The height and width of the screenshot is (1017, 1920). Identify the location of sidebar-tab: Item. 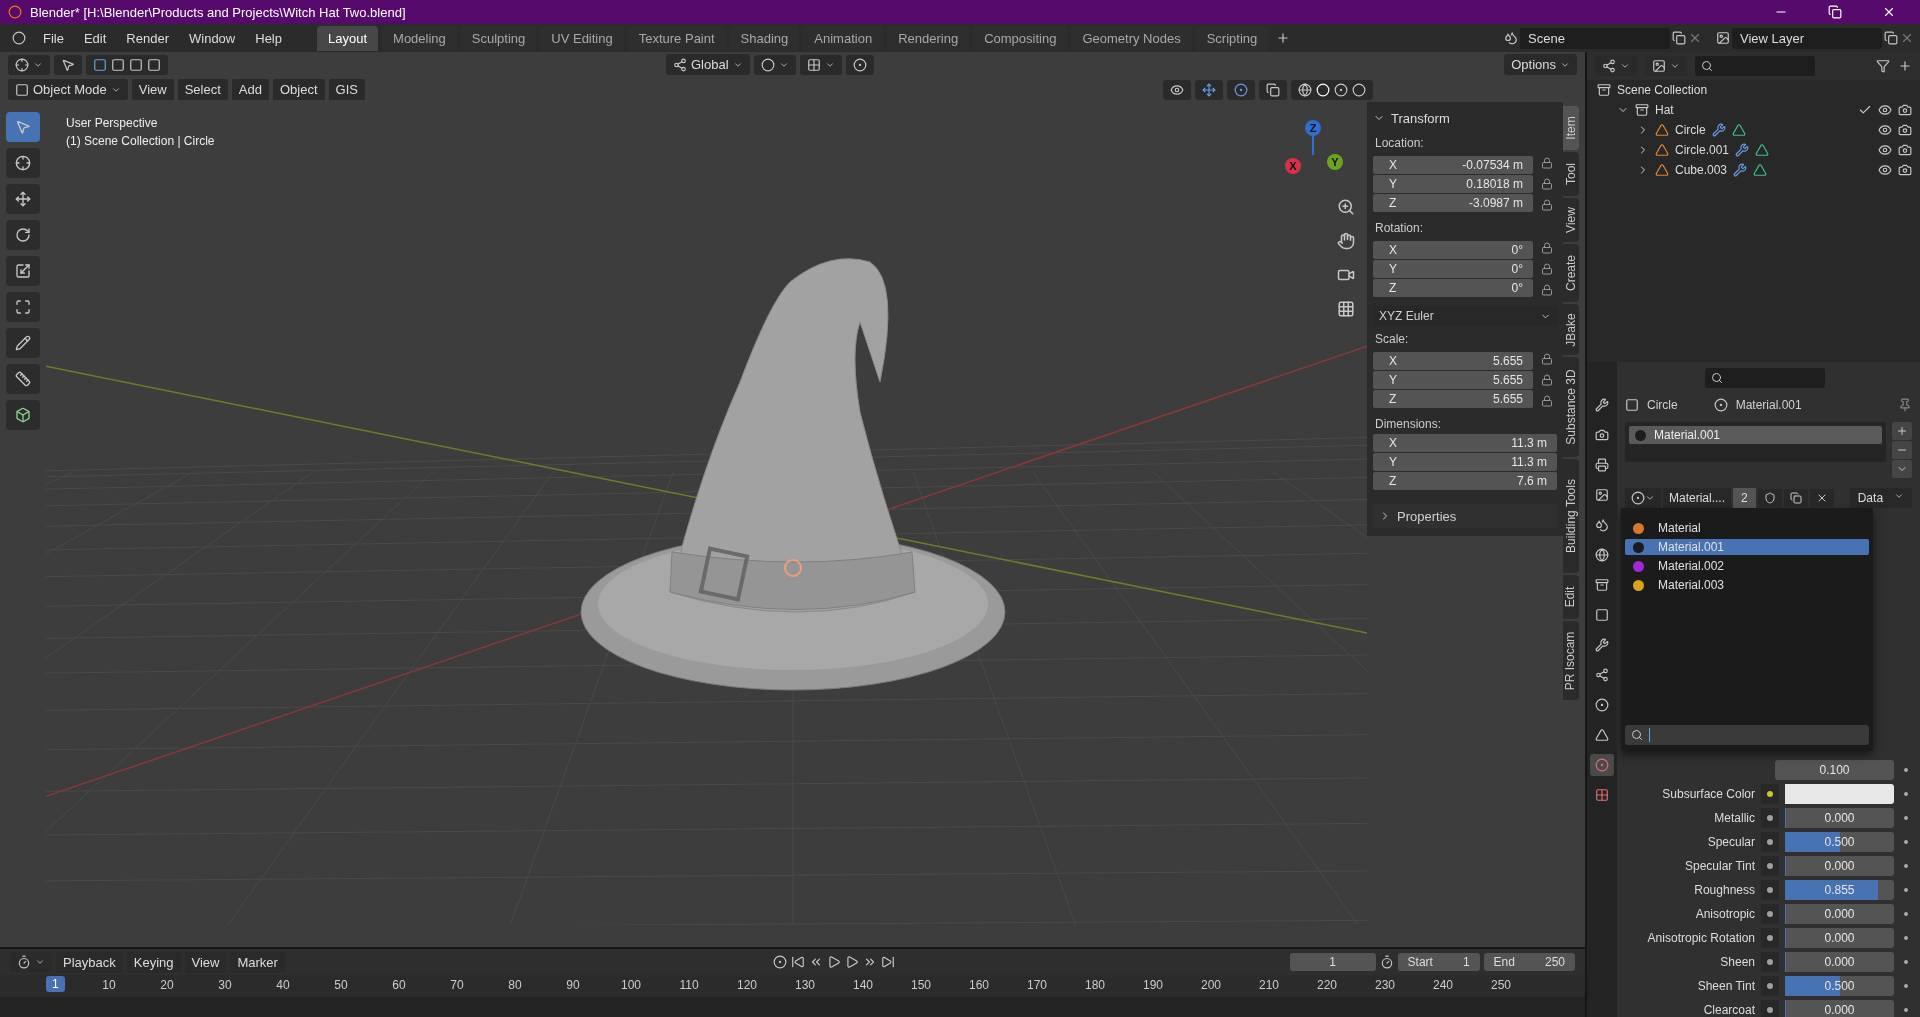
(1571, 128).